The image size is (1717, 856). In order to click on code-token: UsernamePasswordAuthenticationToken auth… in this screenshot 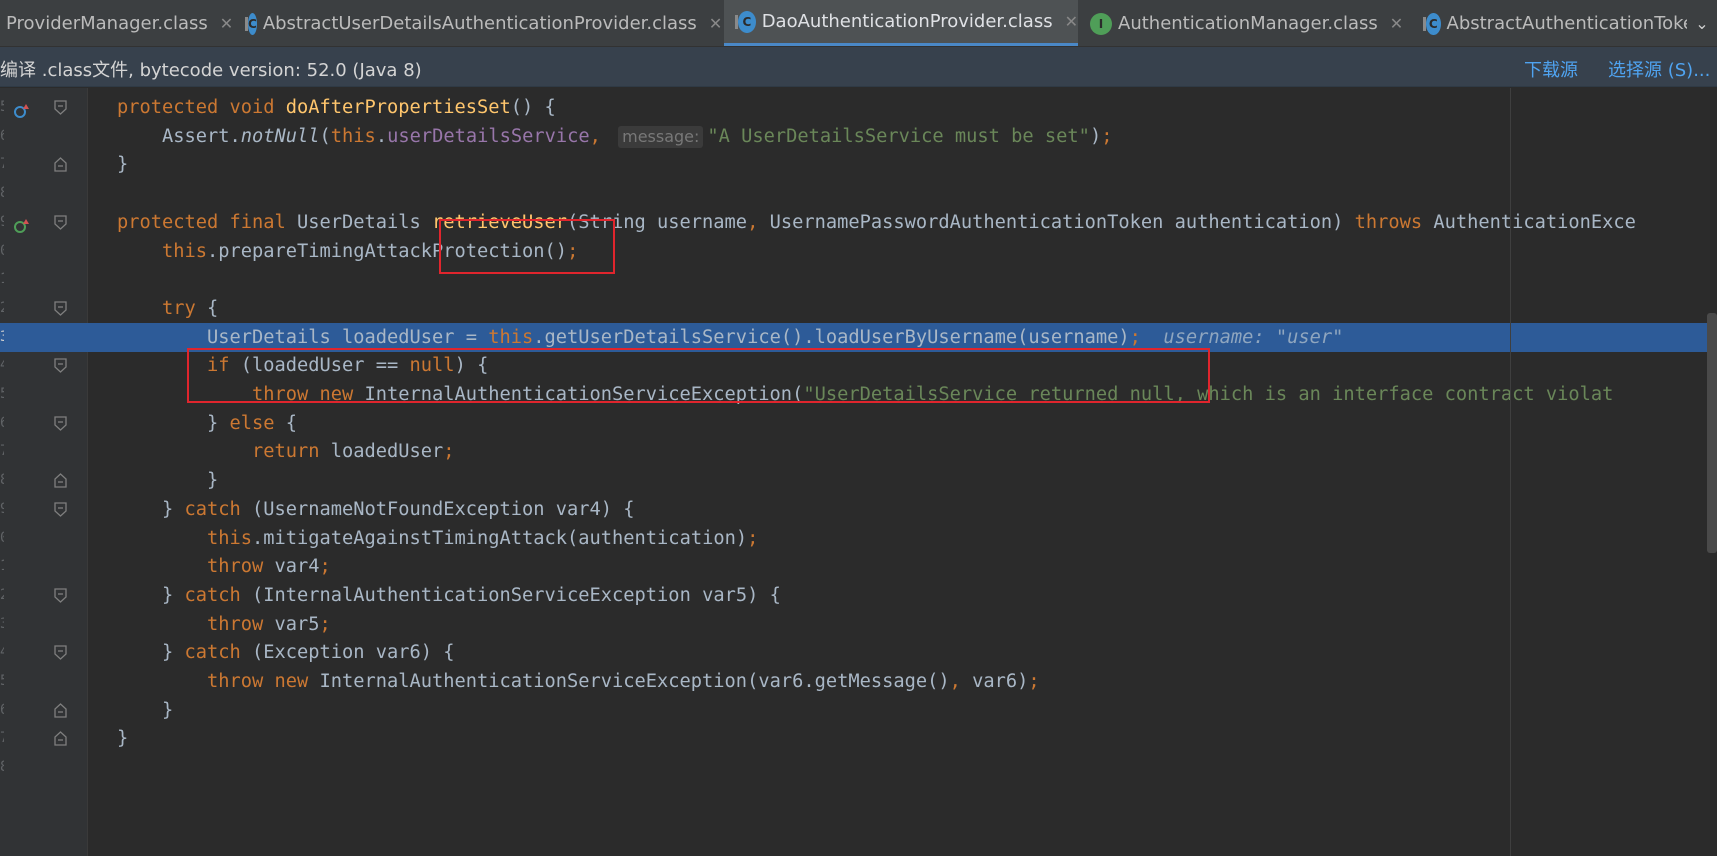, I will do `click(1062, 222)`.